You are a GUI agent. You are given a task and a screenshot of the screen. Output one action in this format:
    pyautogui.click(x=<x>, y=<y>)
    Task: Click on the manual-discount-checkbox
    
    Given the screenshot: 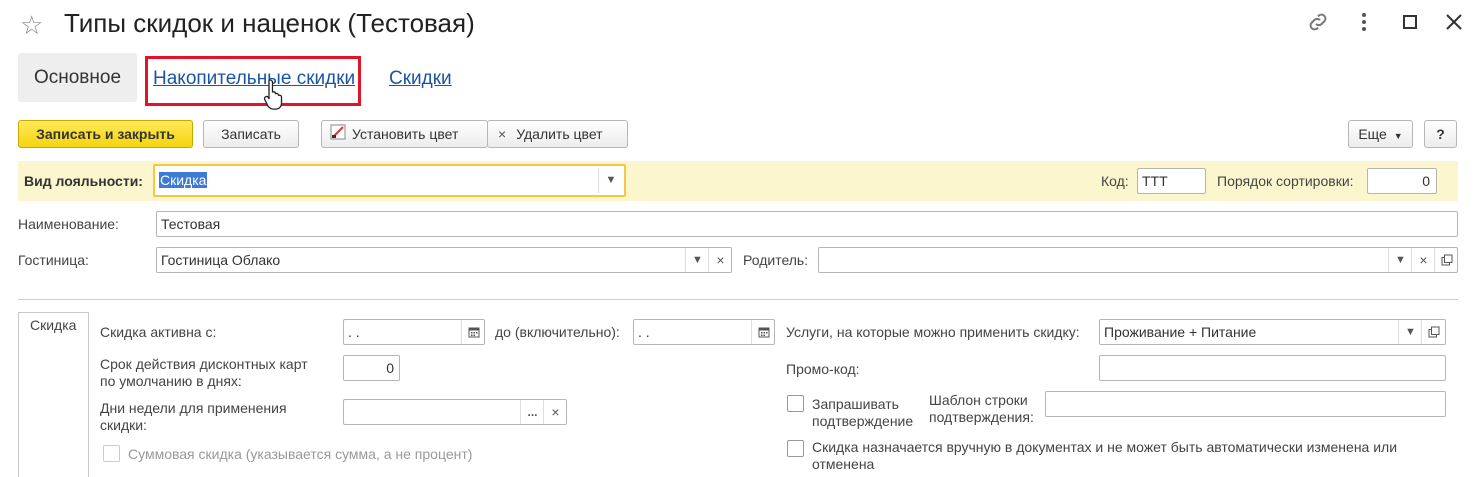 What is the action you would take?
    pyautogui.click(x=795, y=448)
    